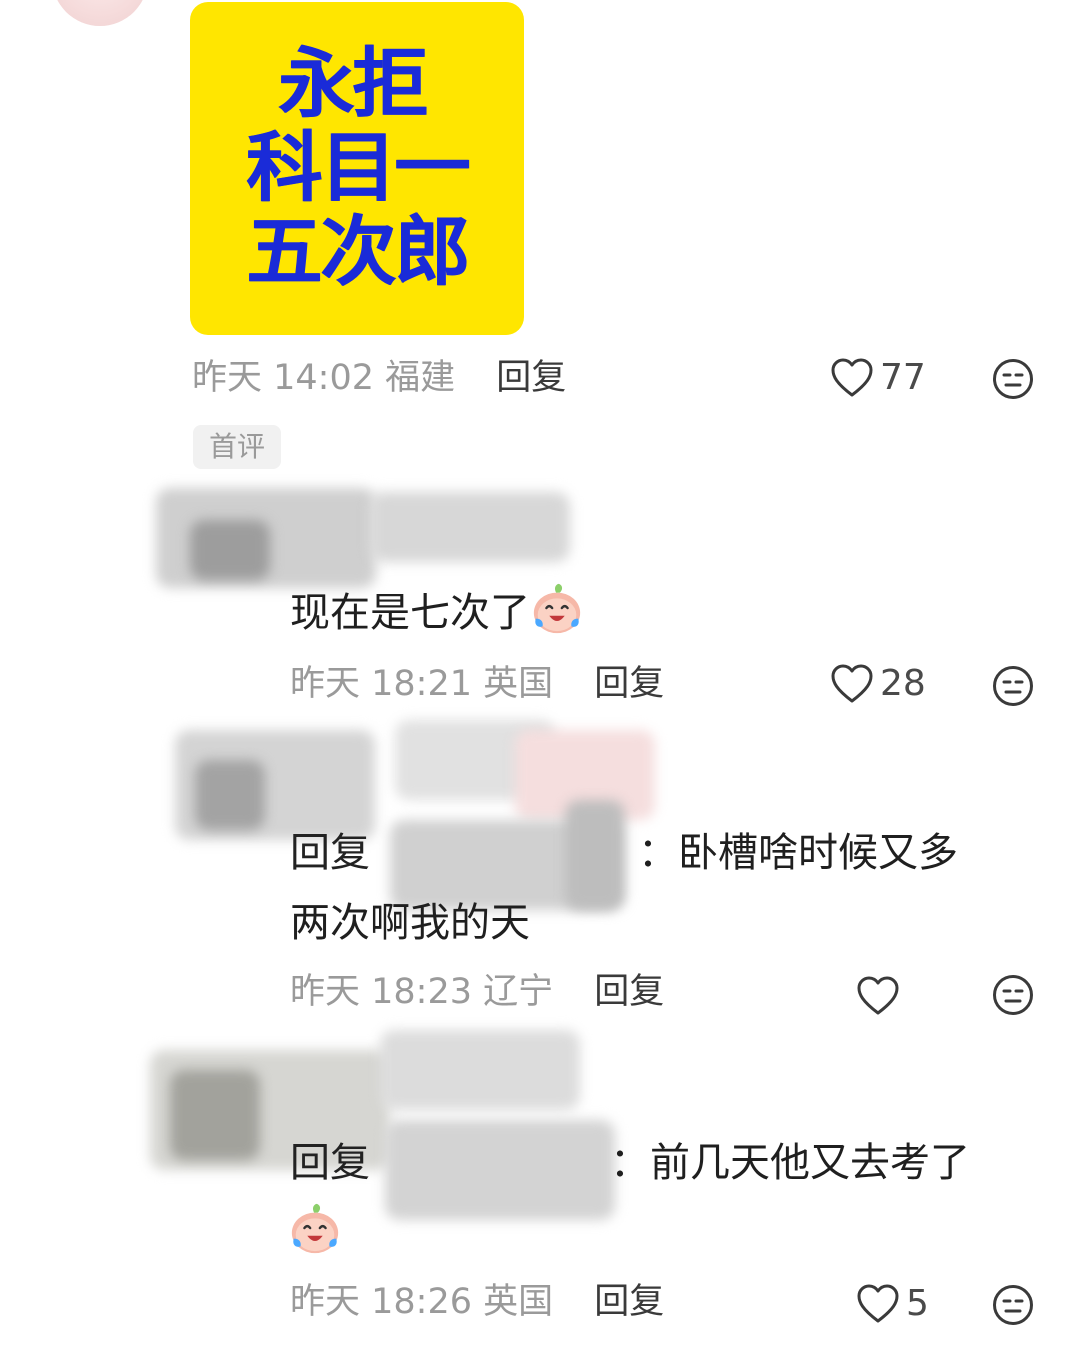  I want to click on comment-text-line2: 两次啊我的天, so click(410, 923).